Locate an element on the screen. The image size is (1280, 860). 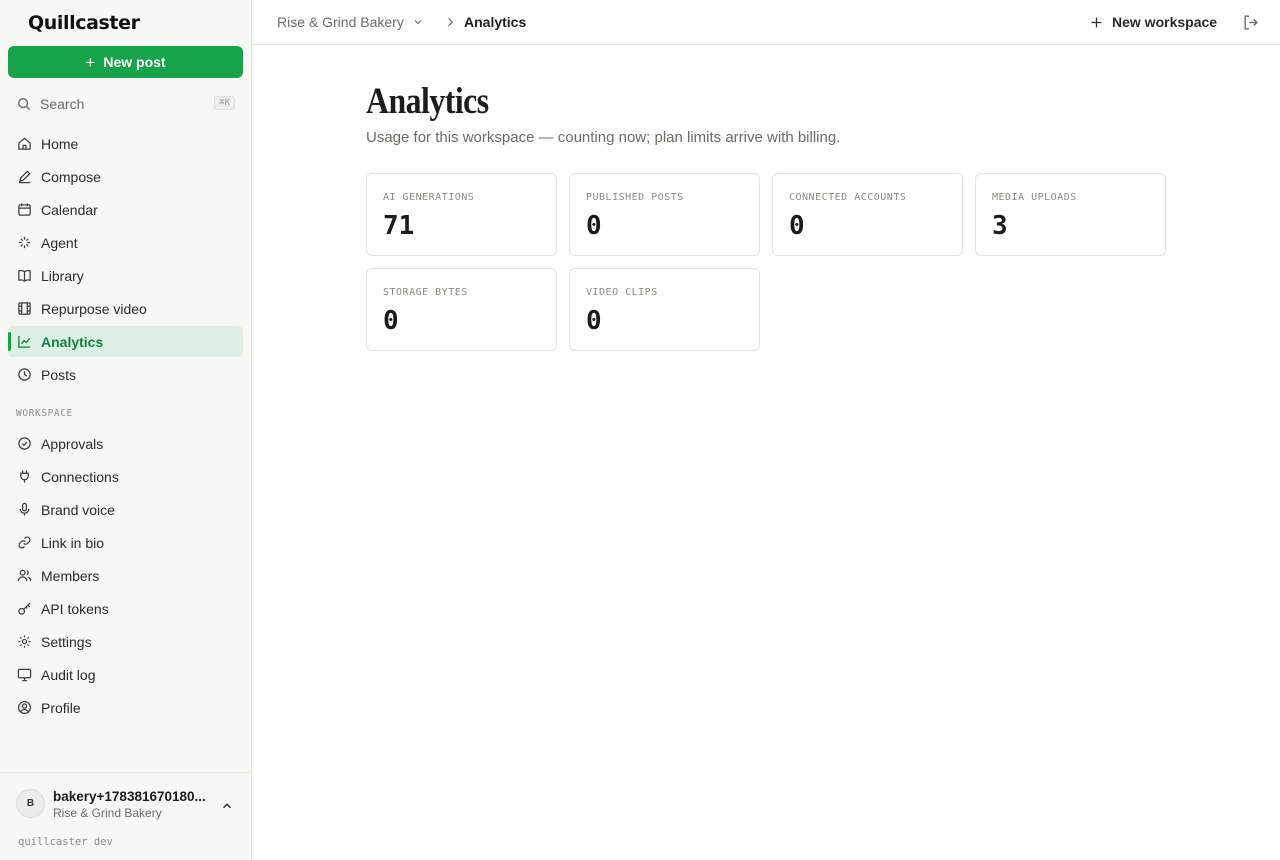
mic-icon is located at coordinates (24, 509).